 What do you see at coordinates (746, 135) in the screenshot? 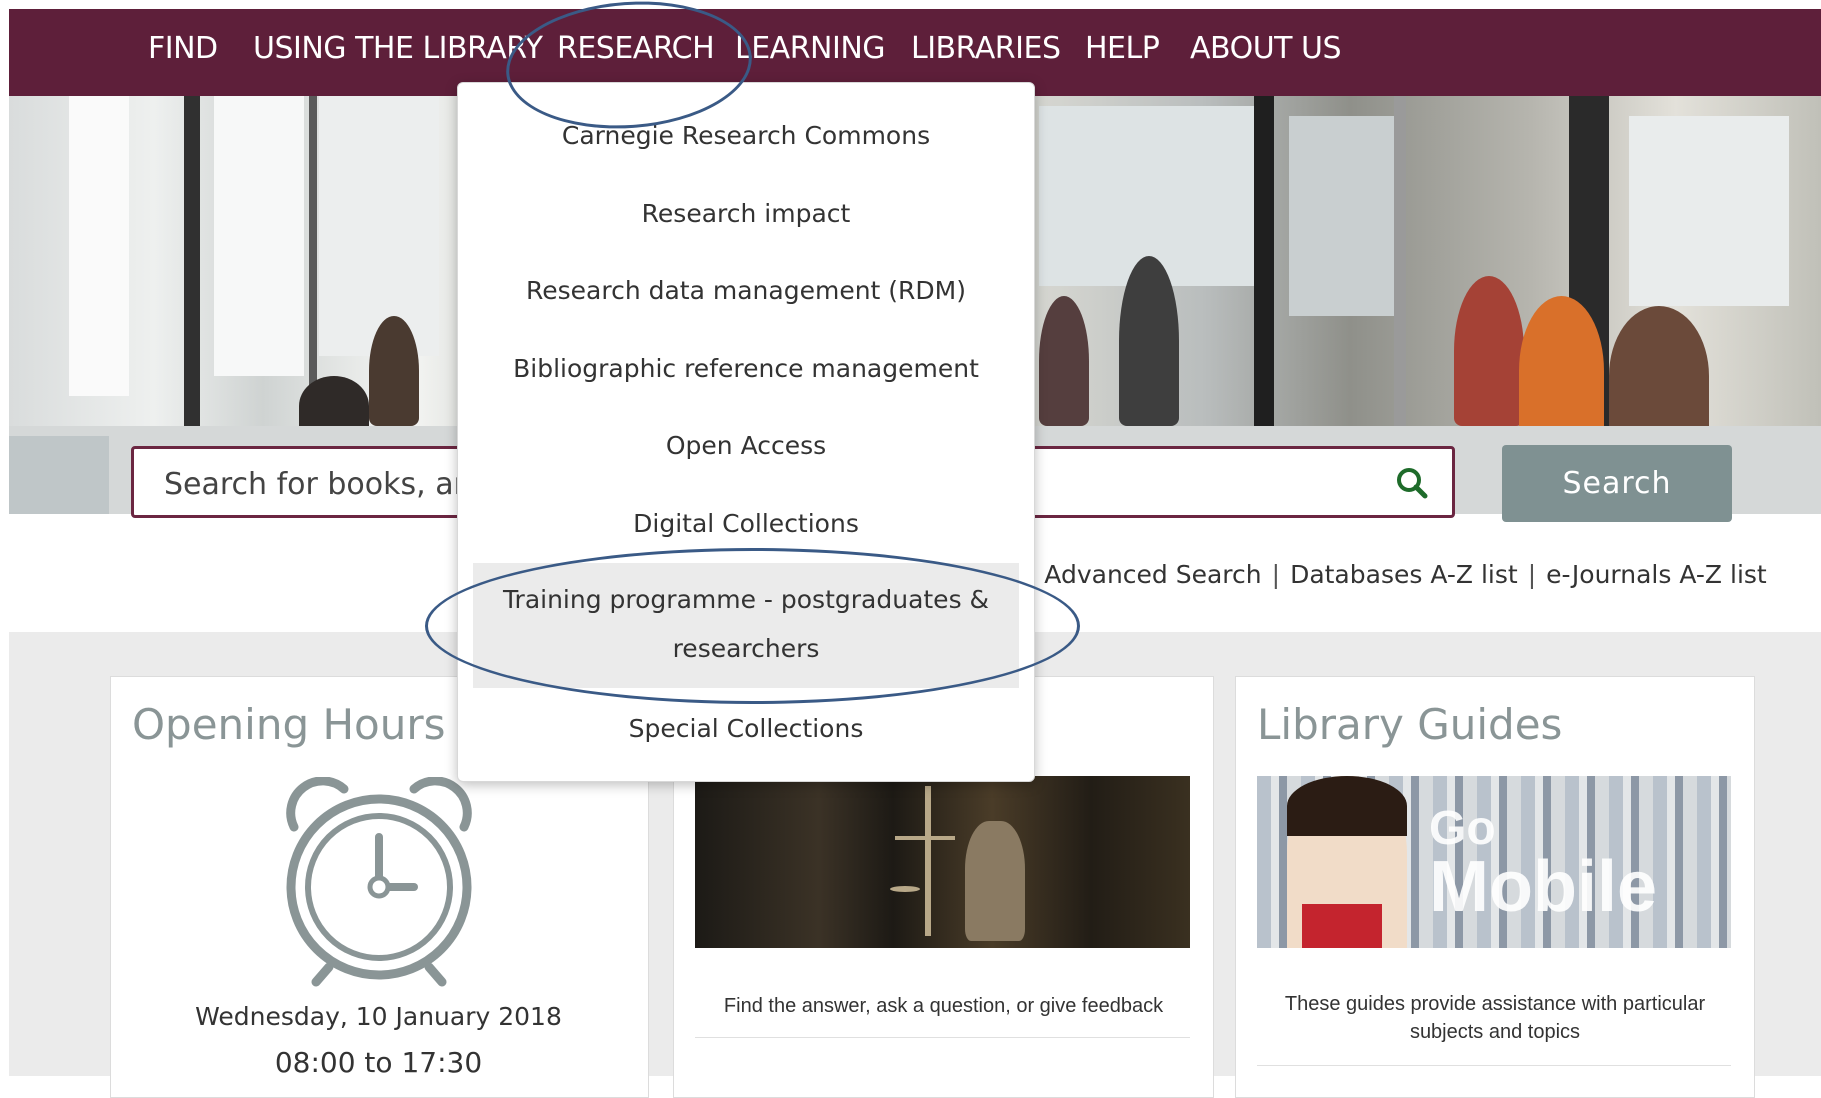
I see `menu-item-carnegie-research-commons: Carnegie Research Commons` at bounding box center [746, 135].